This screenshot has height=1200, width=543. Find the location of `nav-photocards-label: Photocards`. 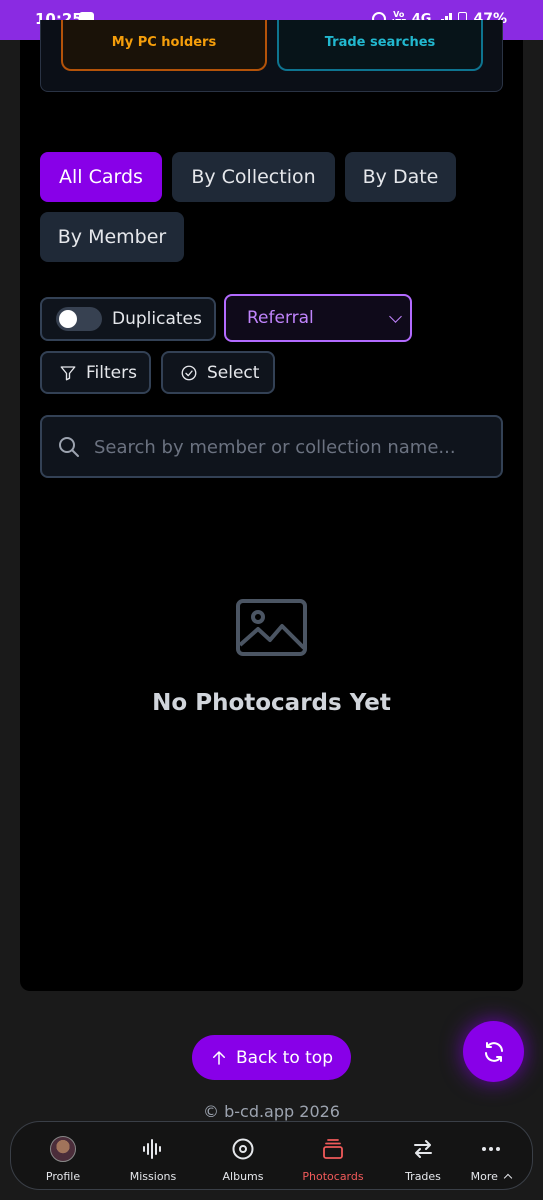

nav-photocards-label: Photocards is located at coordinates (333, 1176).